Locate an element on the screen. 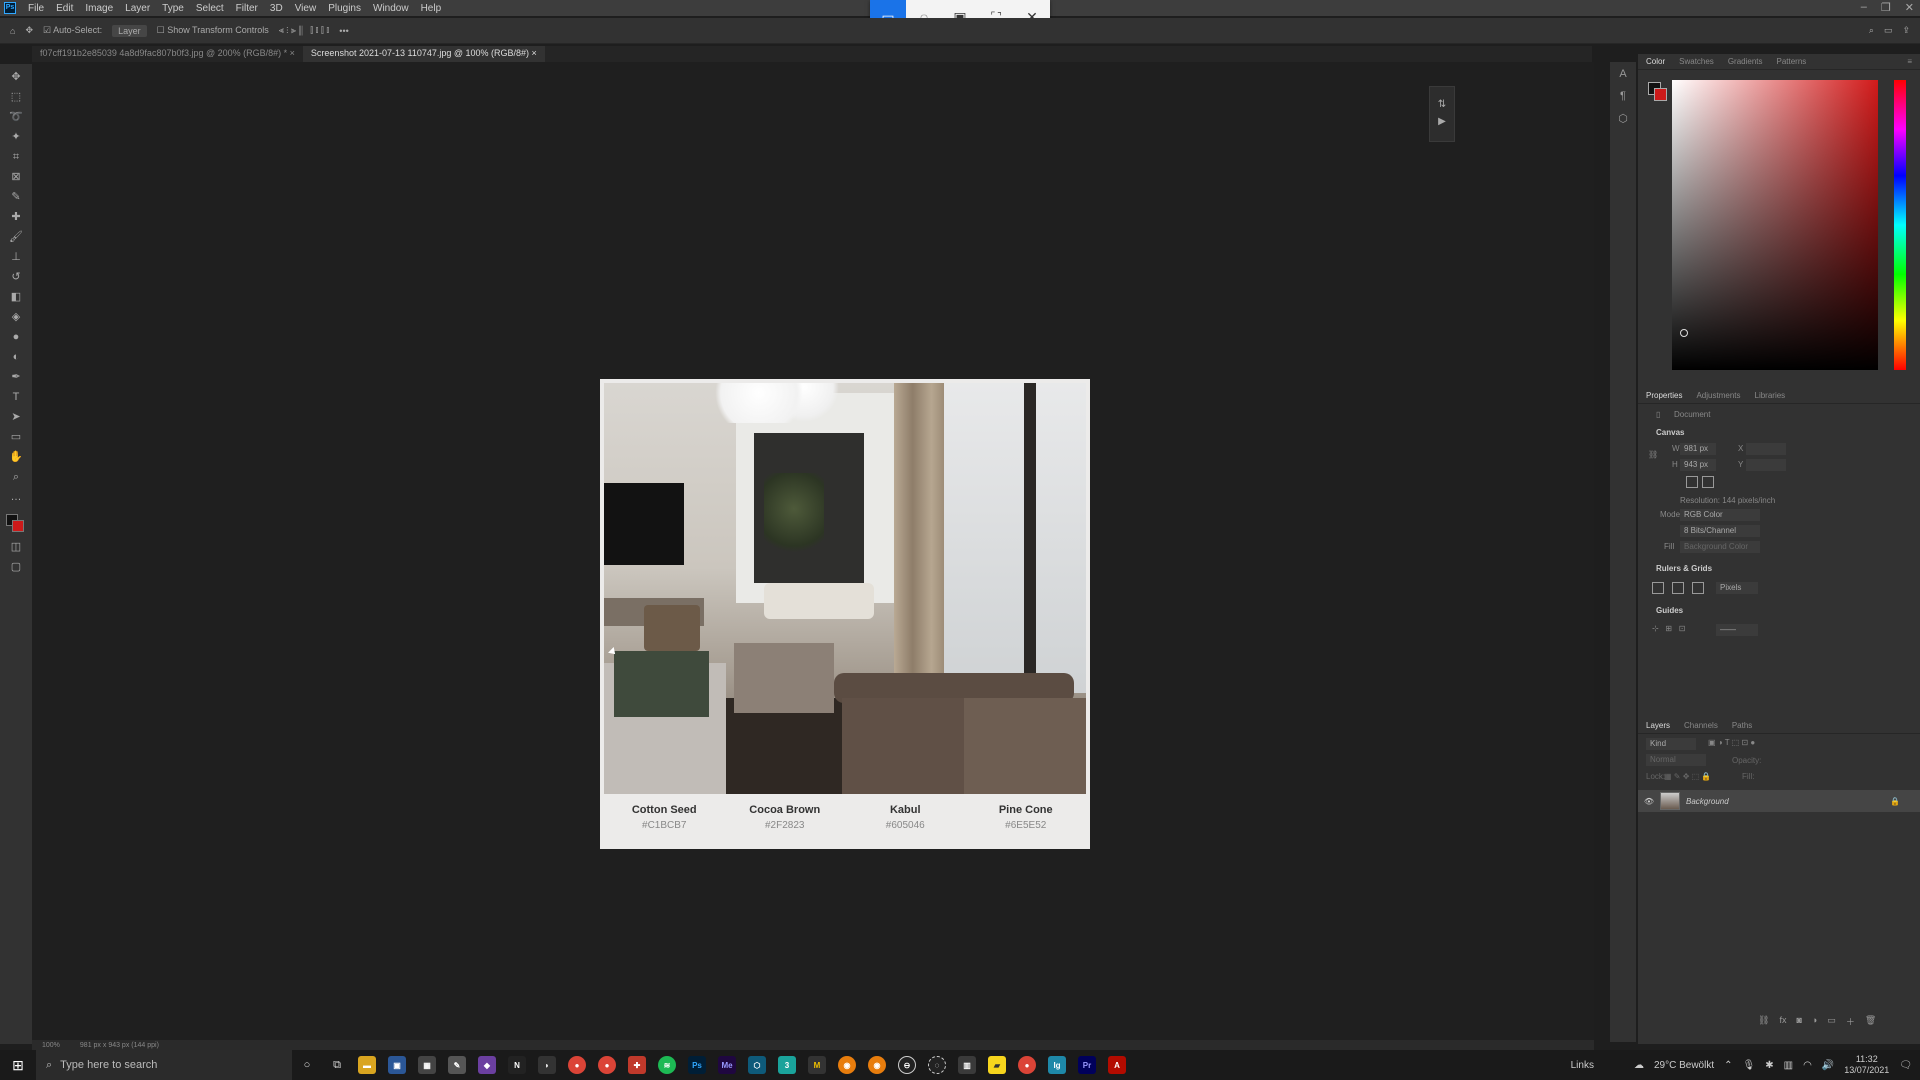 The image size is (1920, 1080). adjustment-icon: ◑ is located at coordinates (1814, 1021).